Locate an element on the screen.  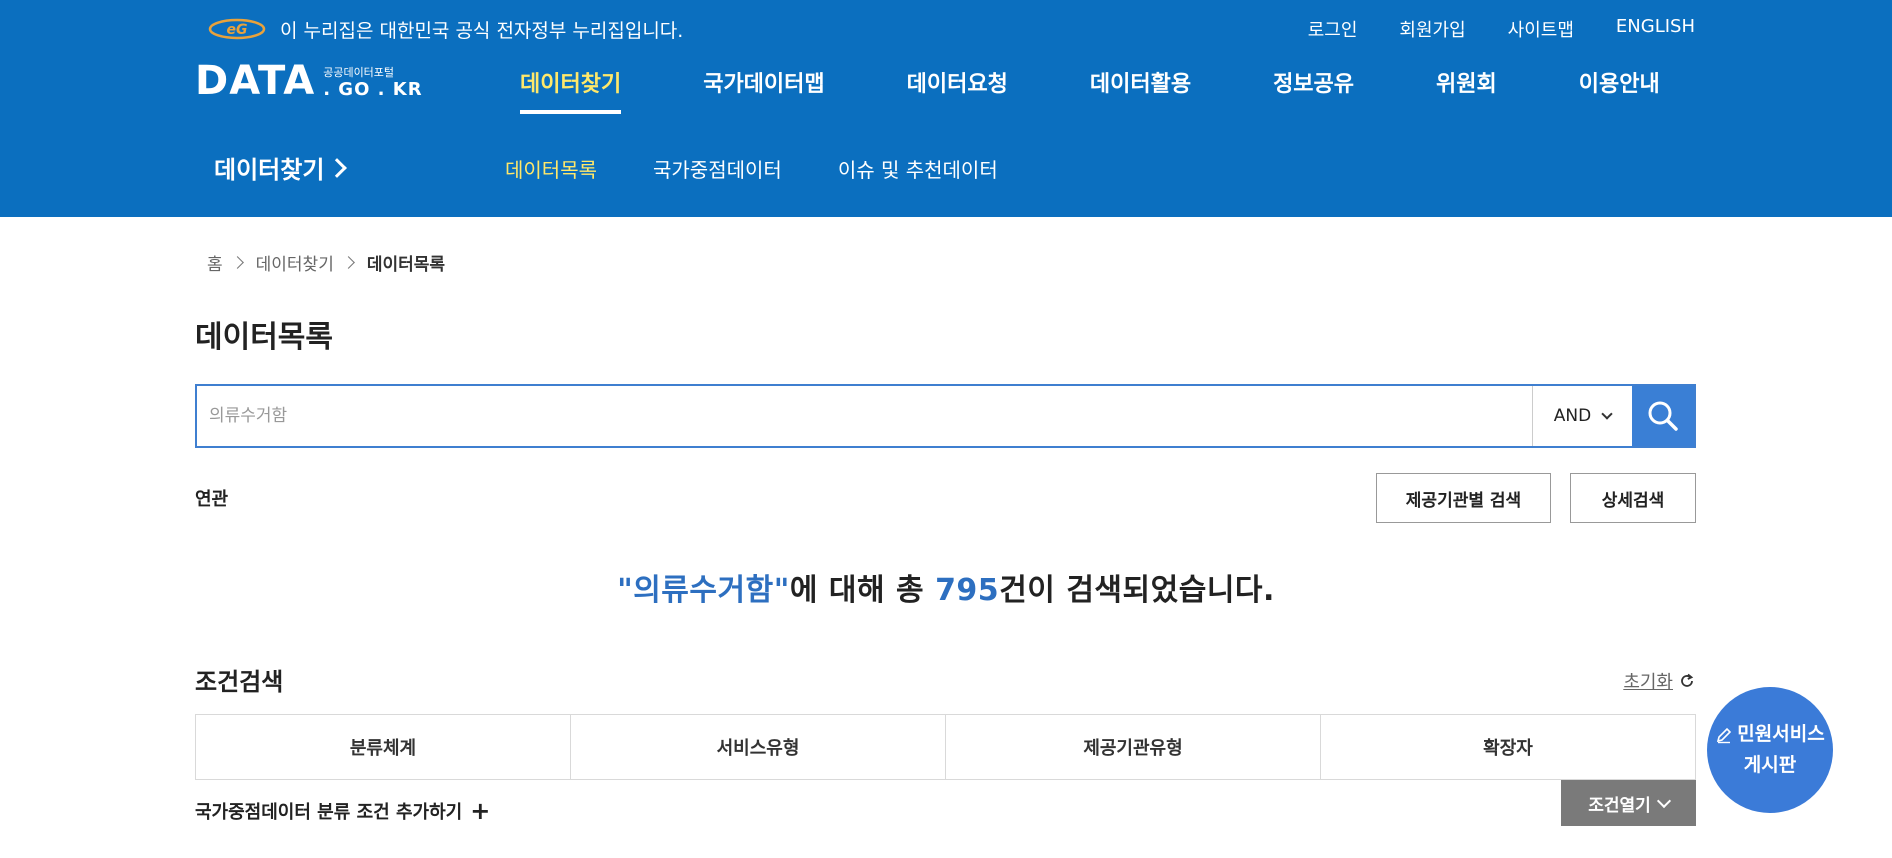
sub-nav-title: 데이터찾기 is located at coordinates (281, 167).